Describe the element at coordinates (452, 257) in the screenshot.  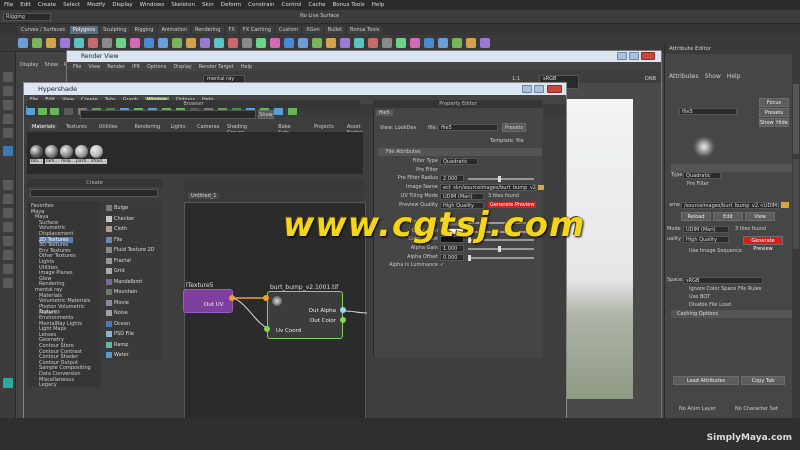
I see `pe-number-field: 0.000` at that location.